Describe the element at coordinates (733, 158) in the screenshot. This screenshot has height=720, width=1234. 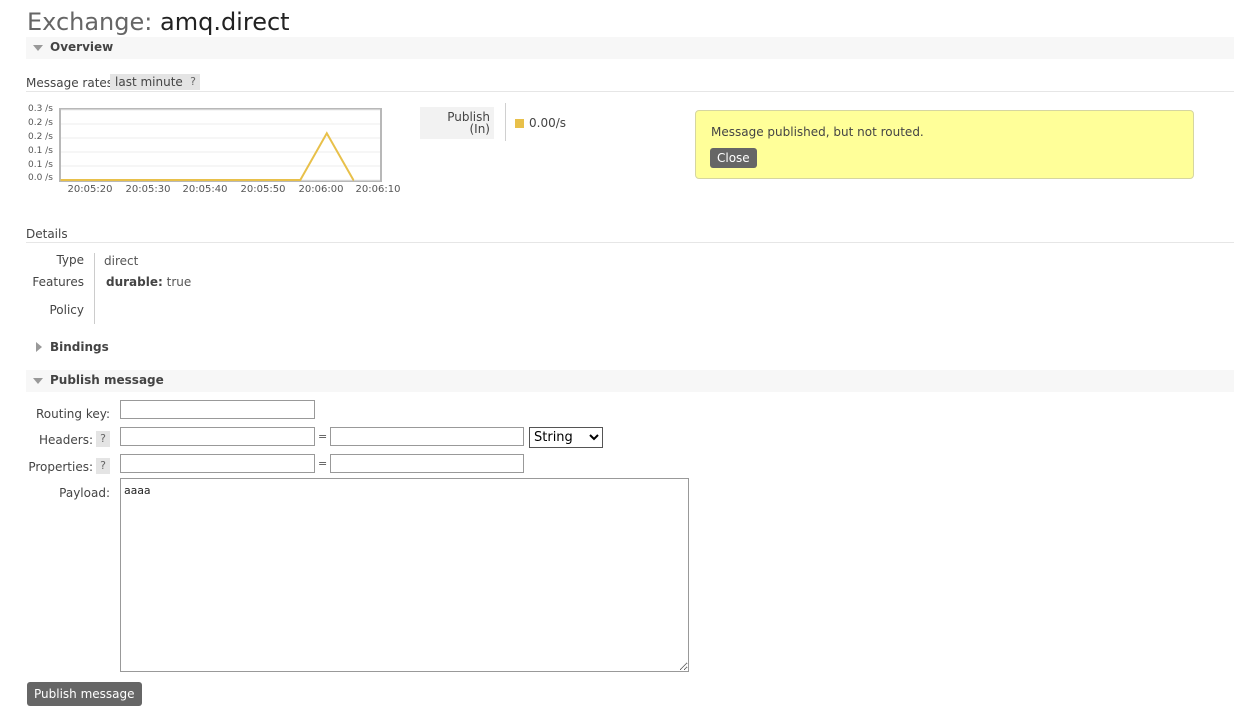
I see `close-button: Close` at that location.